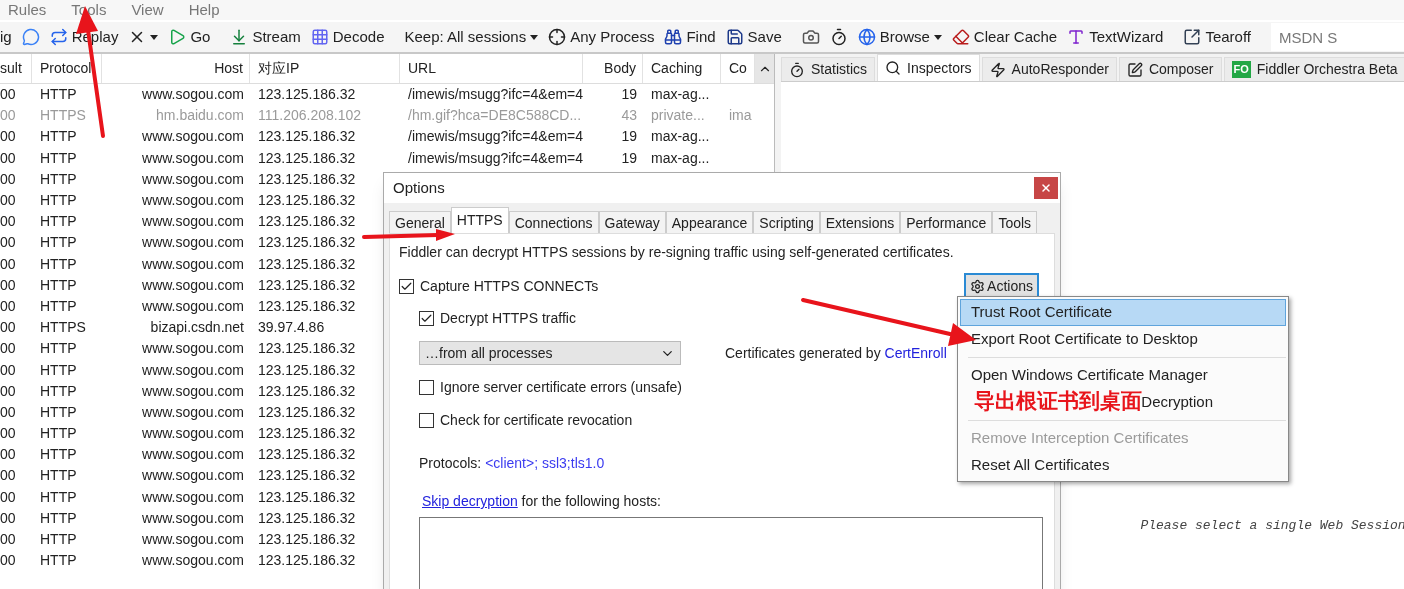 The width and height of the screenshot is (1404, 589). What do you see at coordinates (495, 136) in the screenshot?
I see `table-cell: /imewis/msugg?ifc=4&em=4` at bounding box center [495, 136].